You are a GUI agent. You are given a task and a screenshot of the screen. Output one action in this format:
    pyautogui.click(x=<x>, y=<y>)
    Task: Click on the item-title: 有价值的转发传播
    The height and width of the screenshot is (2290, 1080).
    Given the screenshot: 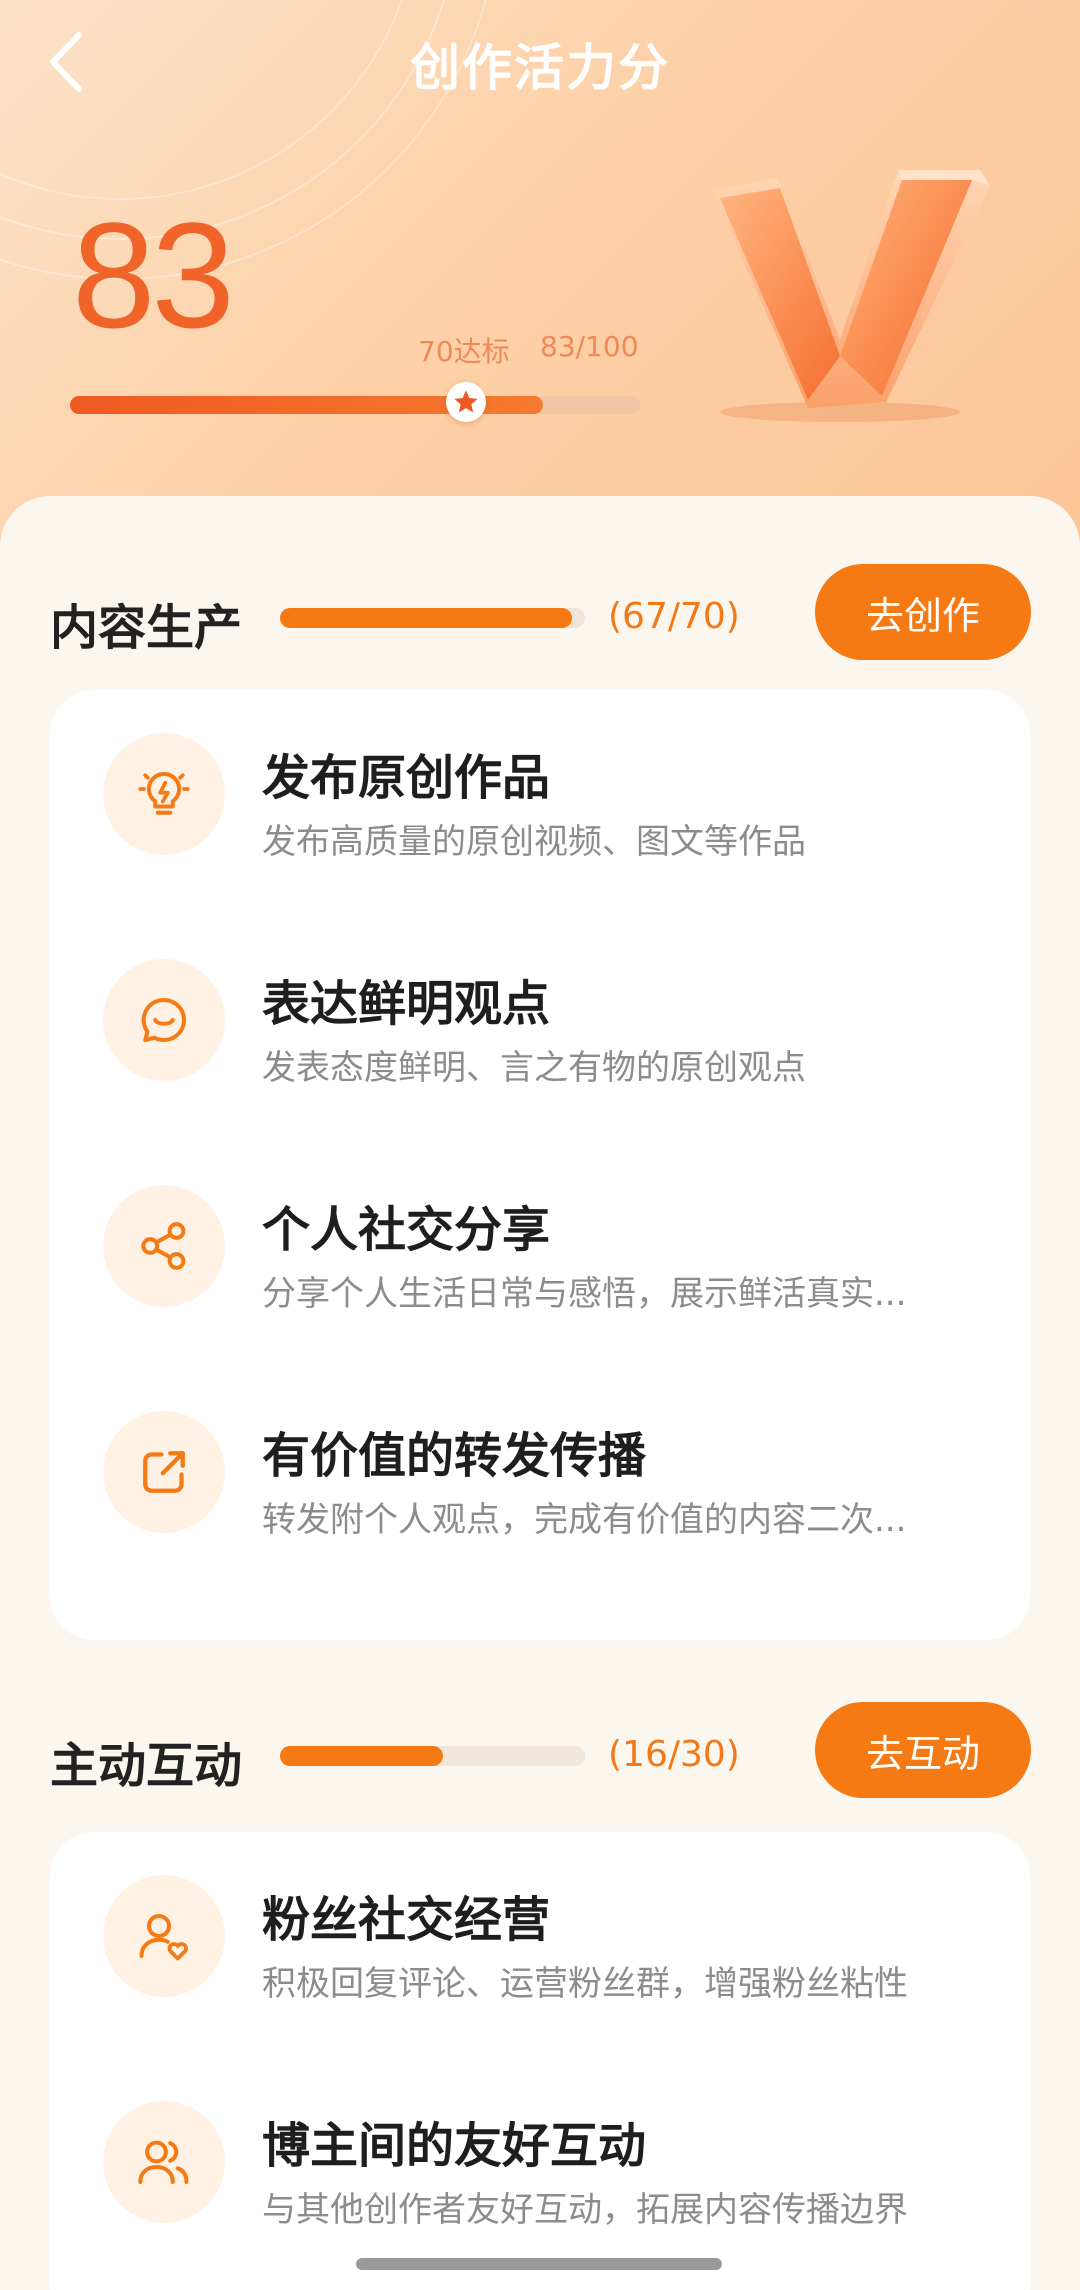 What is the action you would take?
    pyautogui.click(x=454, y=1456)
    